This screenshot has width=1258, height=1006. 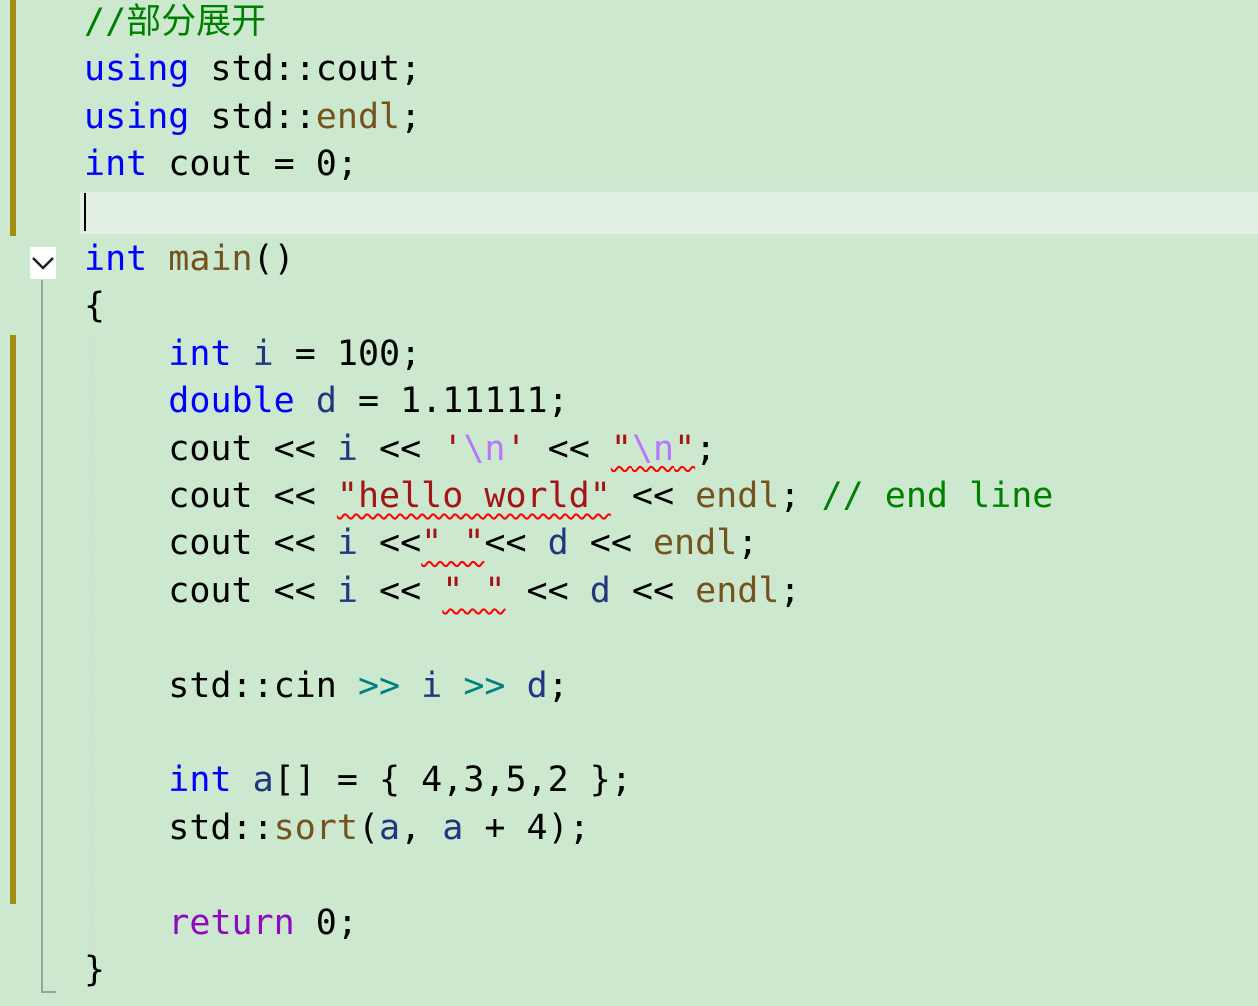 I want to click on code-line: cout << i << " " << d << endl;, so click(x=442, y=591).